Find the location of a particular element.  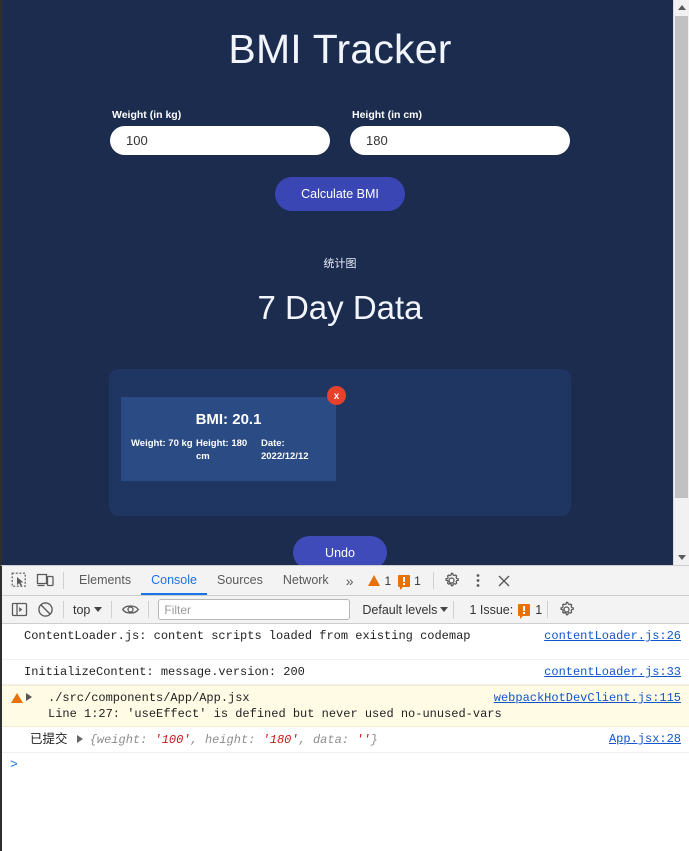

console-log-label: 已提交 is located at coordinates (49, 739).